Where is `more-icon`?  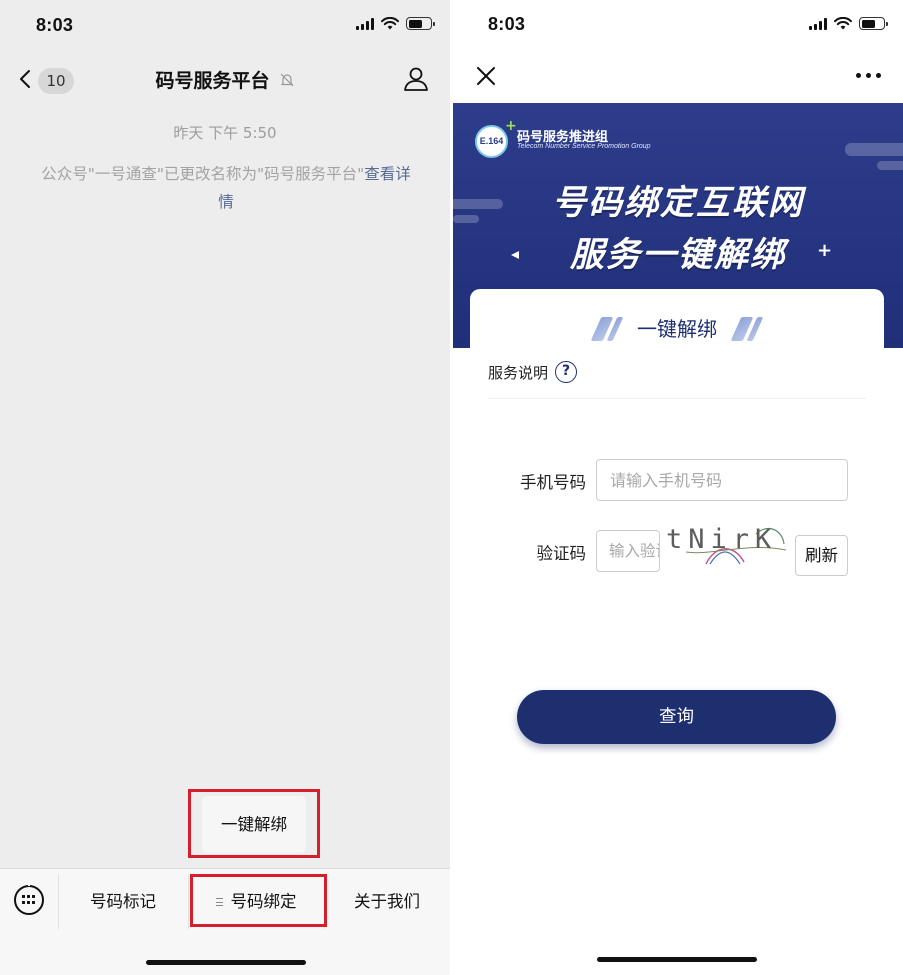
more-icon is located at coordinates (868, 75).